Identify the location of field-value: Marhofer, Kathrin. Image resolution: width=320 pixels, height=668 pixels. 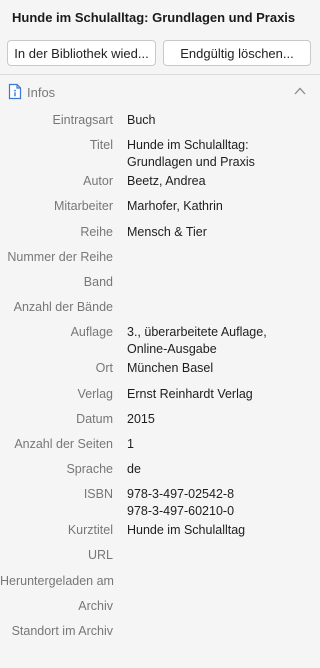
(217, 208).